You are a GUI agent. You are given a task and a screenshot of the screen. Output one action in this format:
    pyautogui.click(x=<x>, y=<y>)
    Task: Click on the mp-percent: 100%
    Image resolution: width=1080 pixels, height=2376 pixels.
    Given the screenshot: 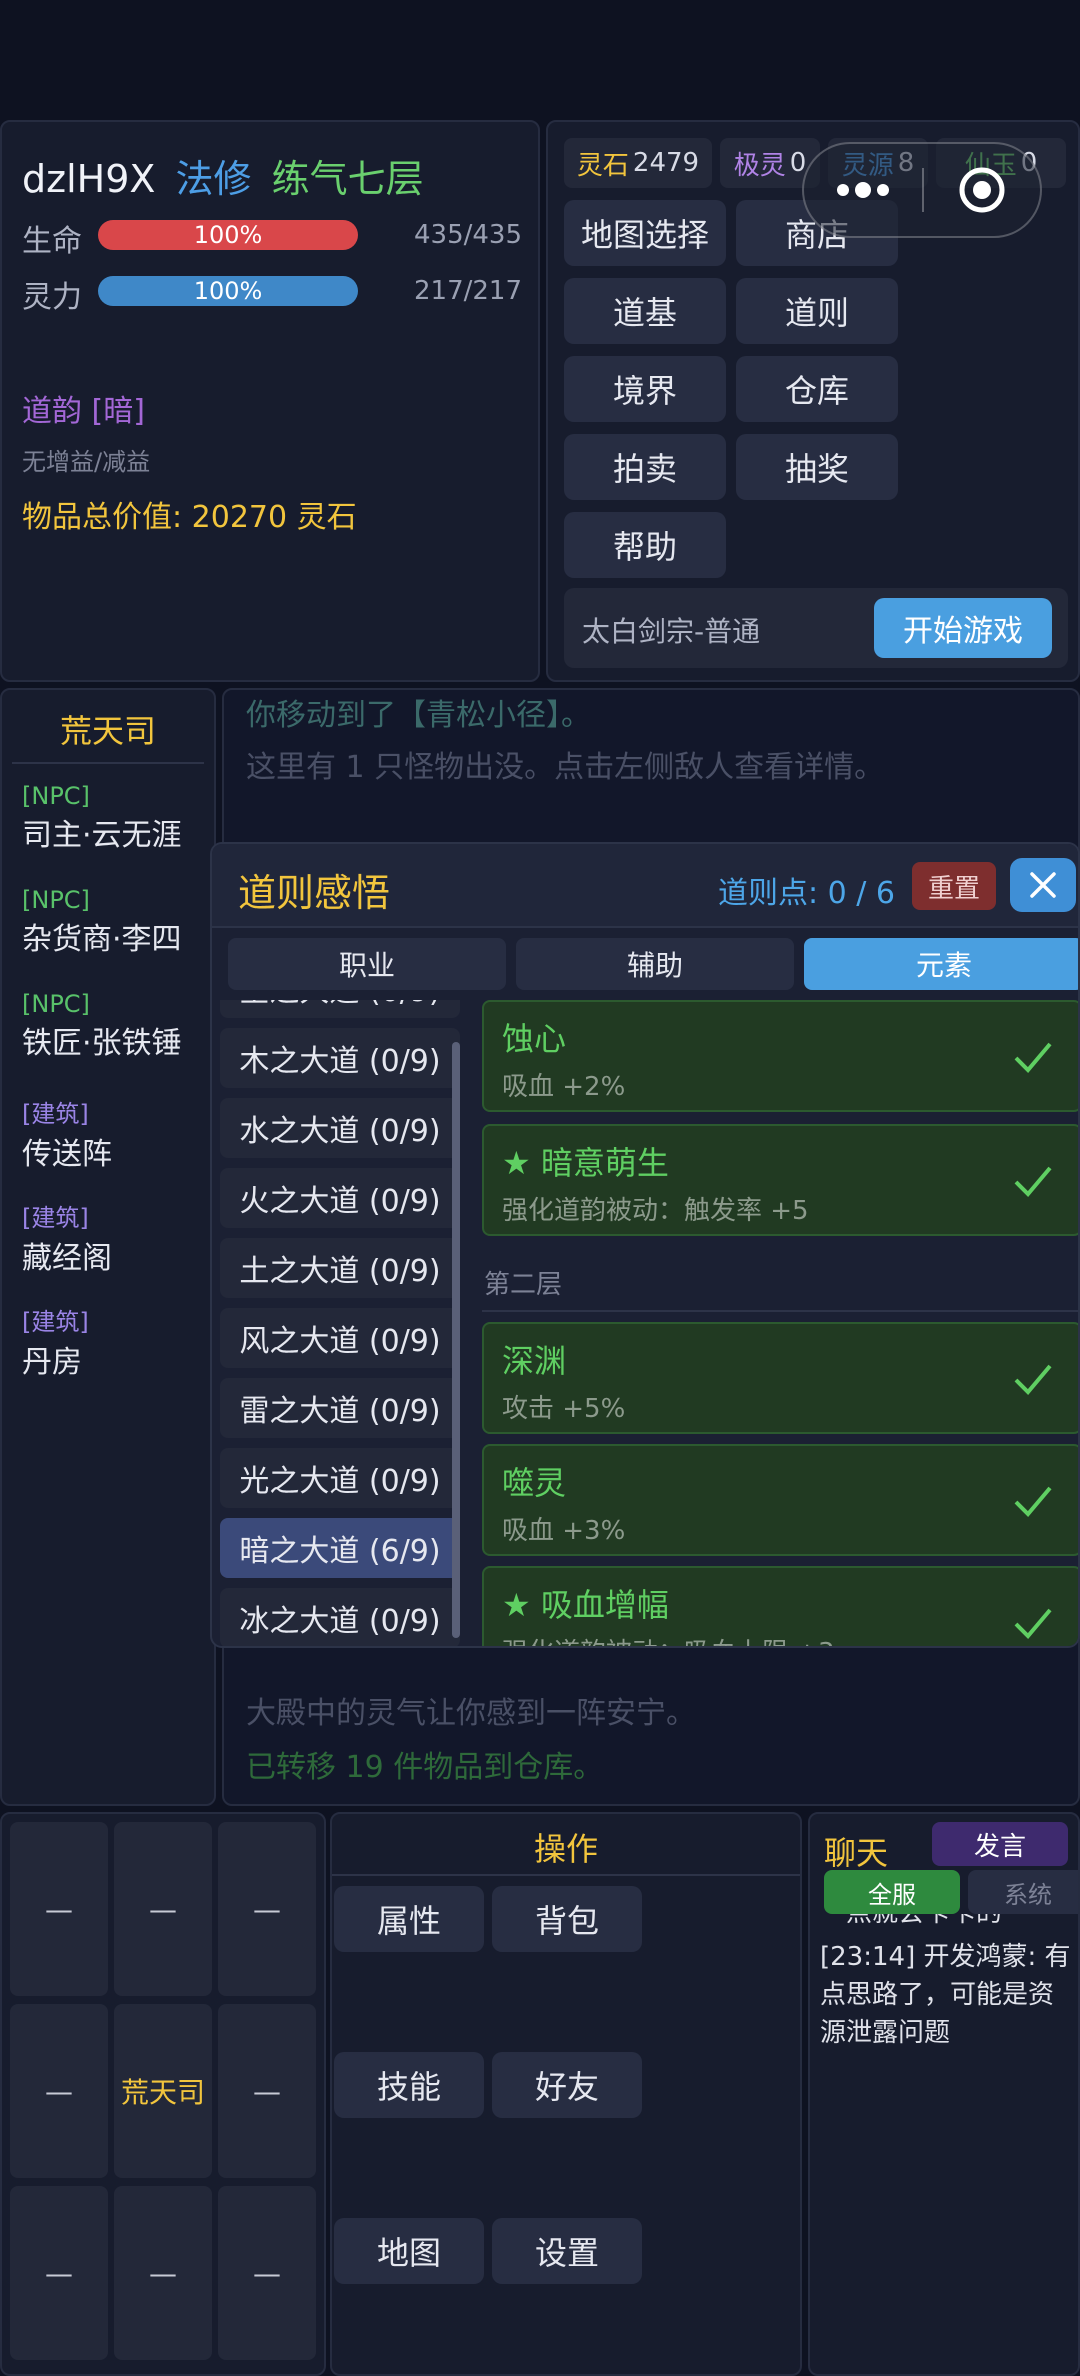 What is the action you would take?
    pyautogui.click(x=228, y=291)
    